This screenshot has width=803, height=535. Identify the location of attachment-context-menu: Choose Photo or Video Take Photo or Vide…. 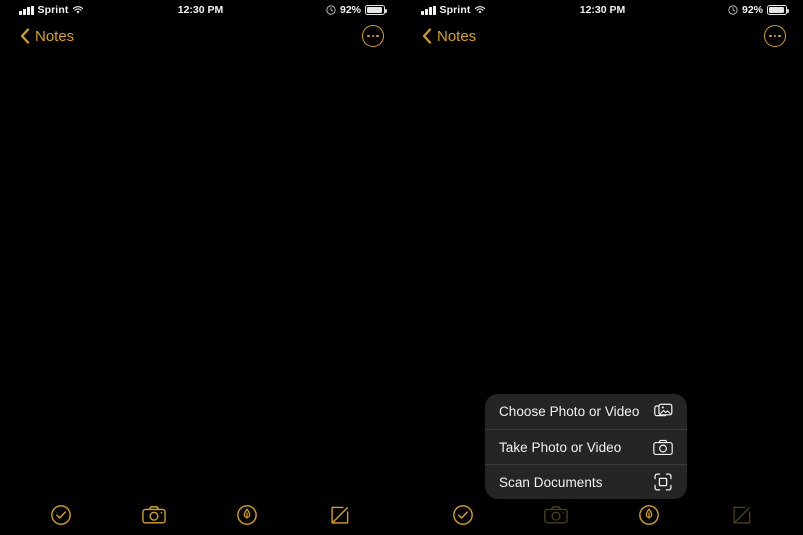
(586, 446).